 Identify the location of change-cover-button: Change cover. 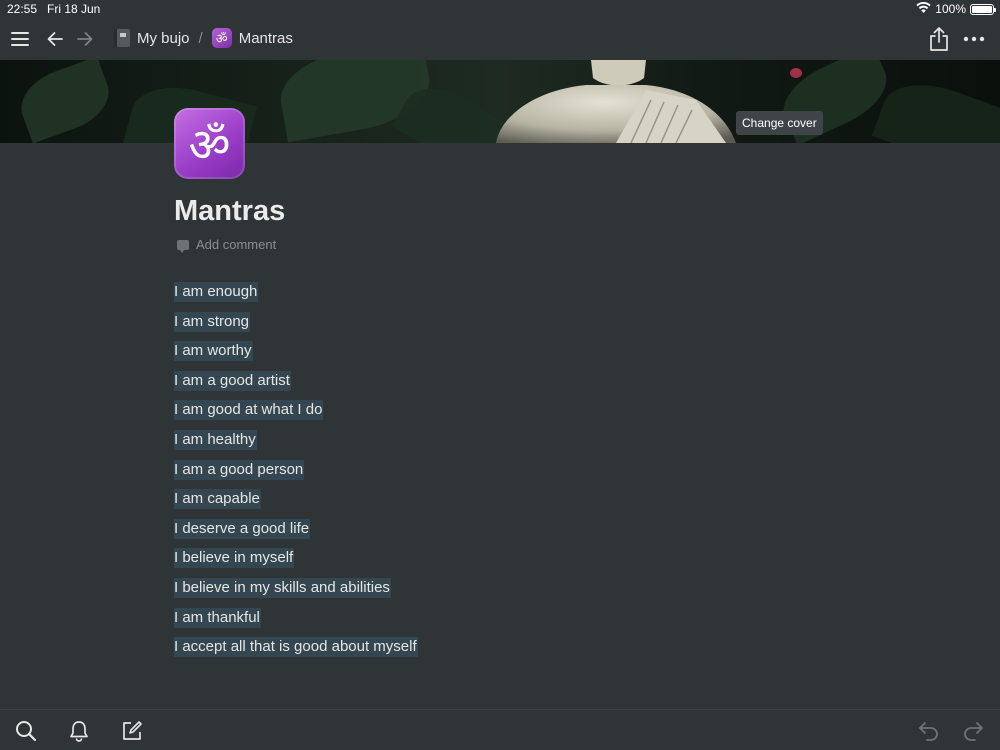
(779, 123).